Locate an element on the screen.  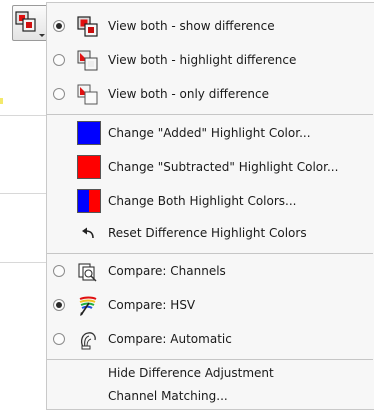
menu-item-compare-channels: Compare: Channels is located at coordinates (210, 271).